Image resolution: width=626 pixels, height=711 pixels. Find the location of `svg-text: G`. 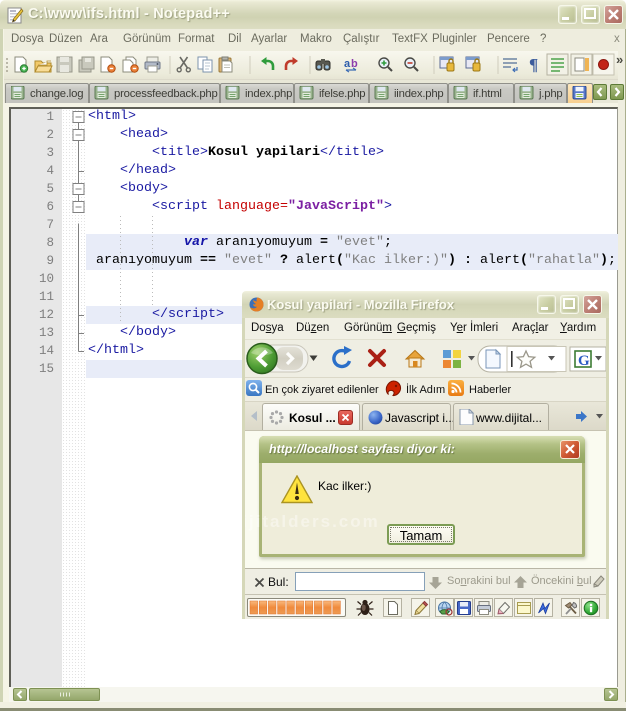

svg-text: G is located at coordinates (584, 361).